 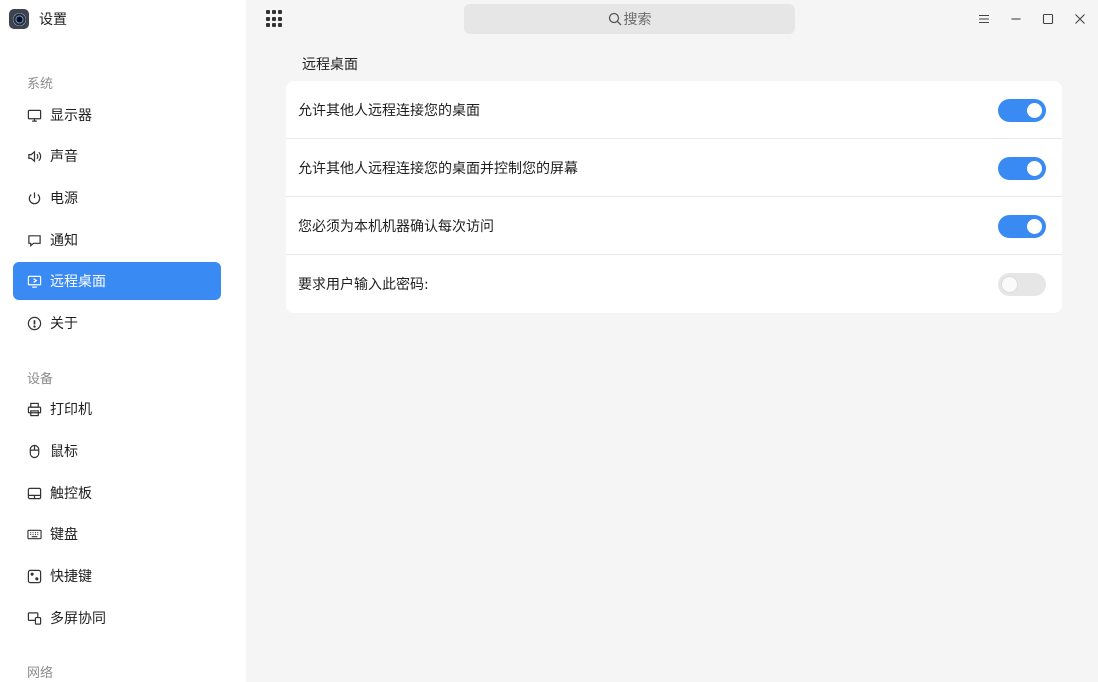 I want to click on multiscreen-icon, so click(x=34, y=618).